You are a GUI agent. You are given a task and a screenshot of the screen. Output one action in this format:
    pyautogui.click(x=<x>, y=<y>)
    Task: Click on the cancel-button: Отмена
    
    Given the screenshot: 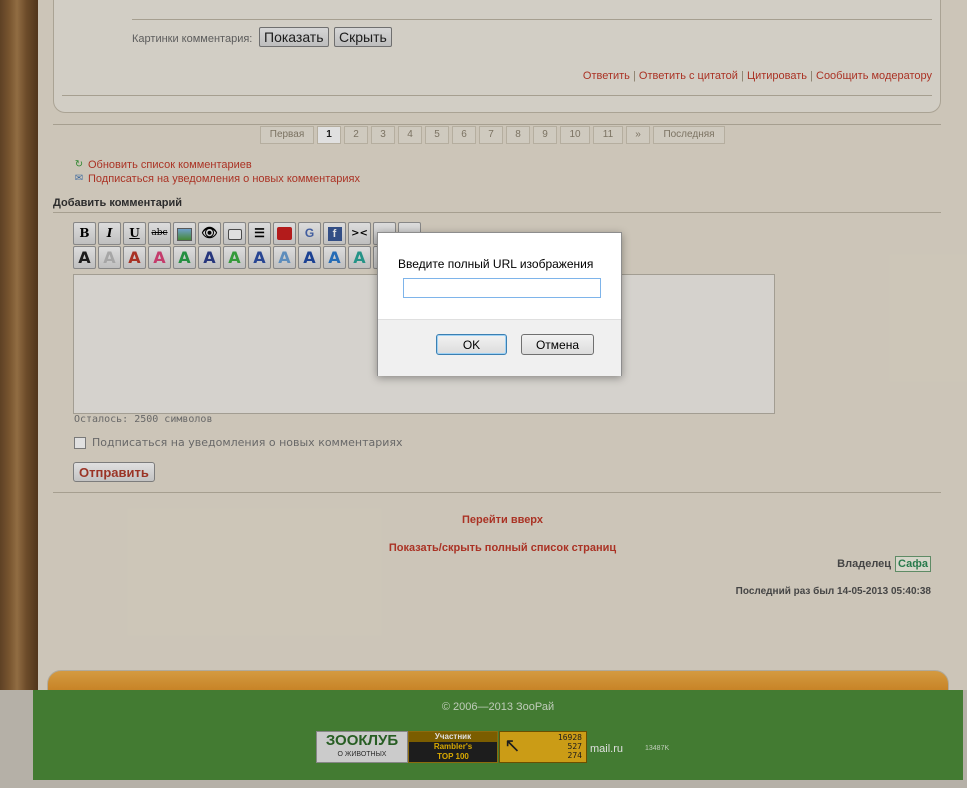 What is the action you would take?
    pyautogui.click(x=557, y=344)
    